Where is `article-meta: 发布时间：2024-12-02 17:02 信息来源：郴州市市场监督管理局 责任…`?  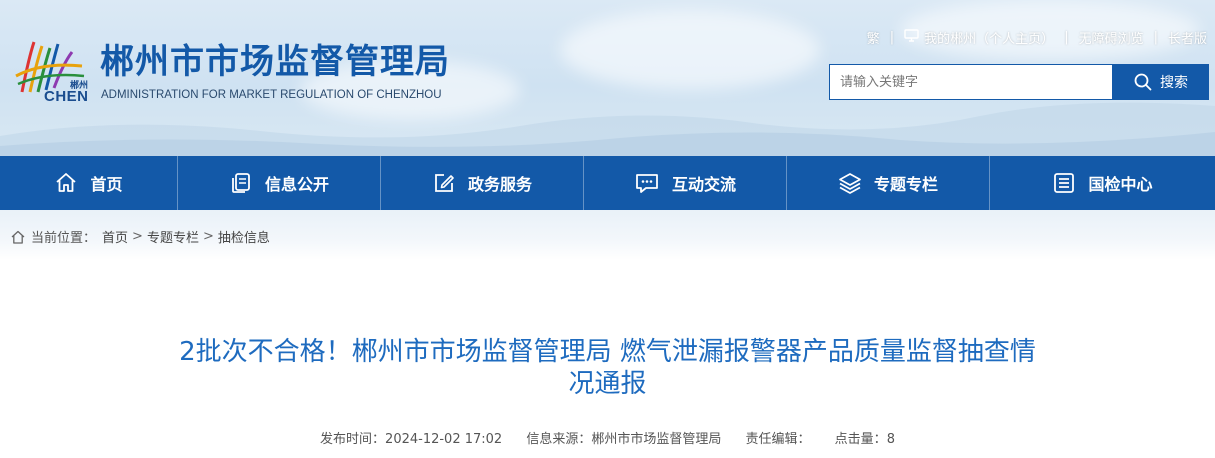
article-meta: 发布时间：2024-12-02 17:02 信息来源：郴州市市场监督管理局 责任… is located at coordinates (607, 437).